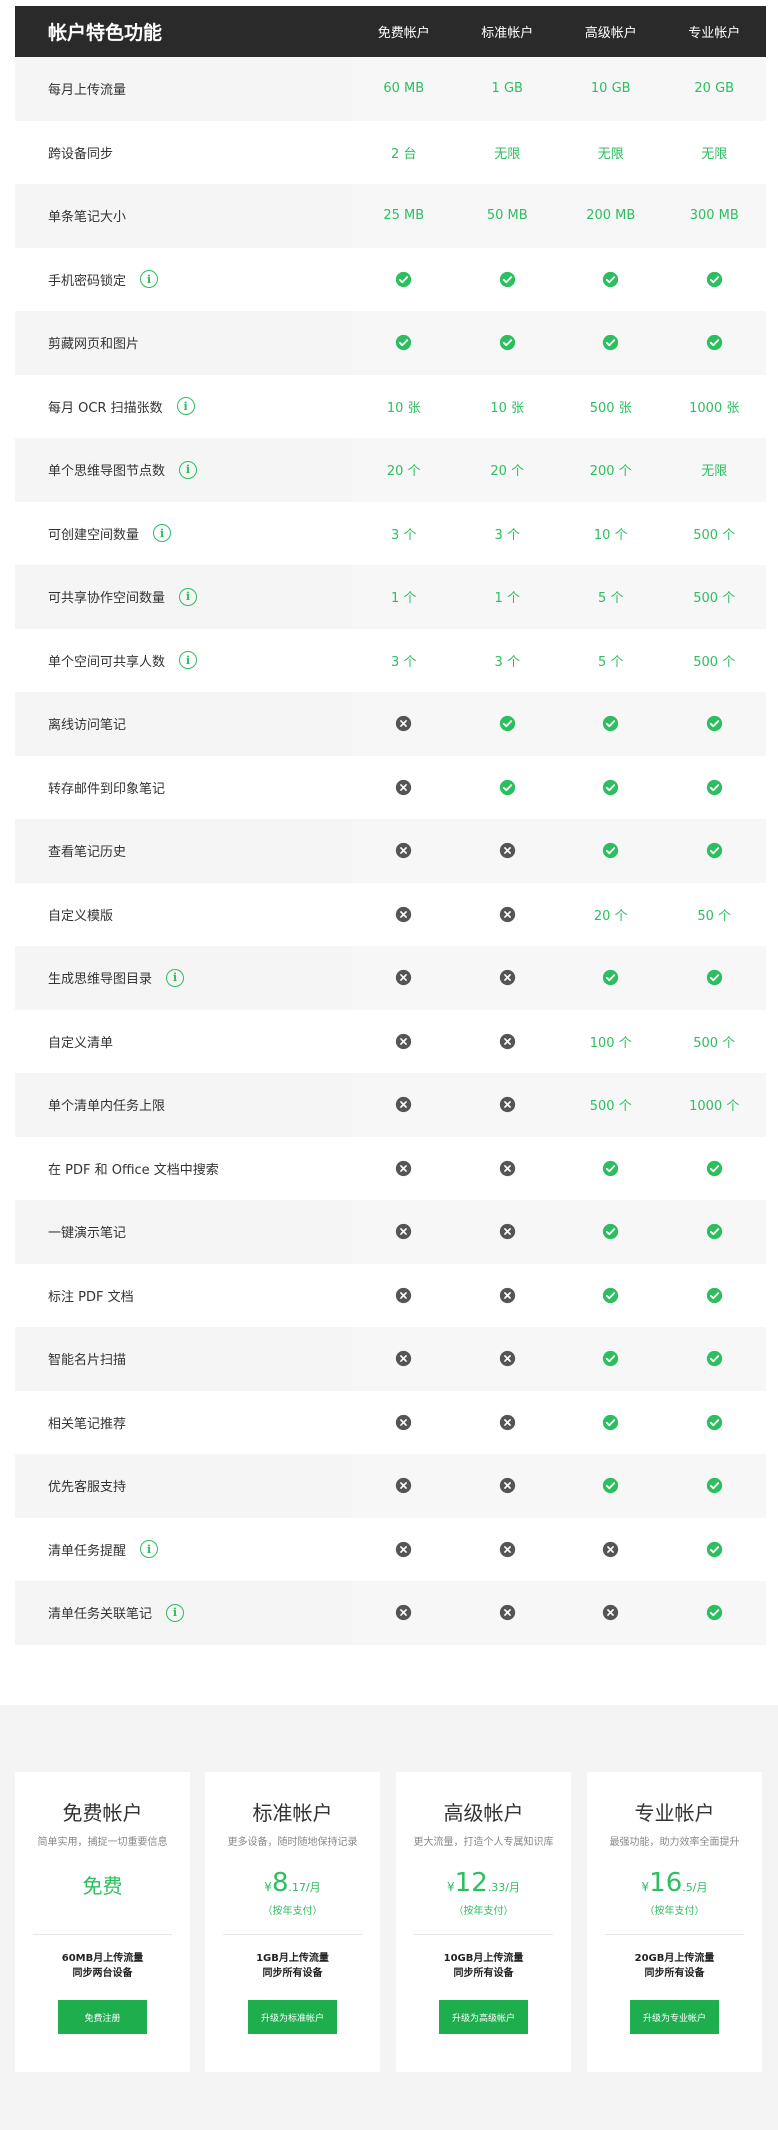 This screenshot has width=778, height=2130. I want to click on feature-label: 可共享协作空间数量, so click(107, 599).